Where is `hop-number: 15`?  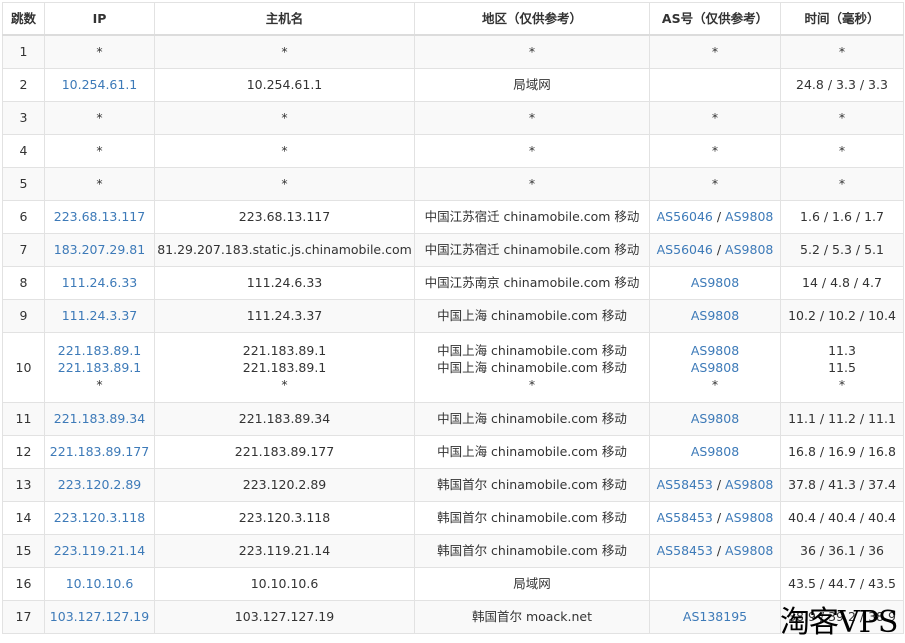 hop-number: 15 is located at coordinates (23, 550).